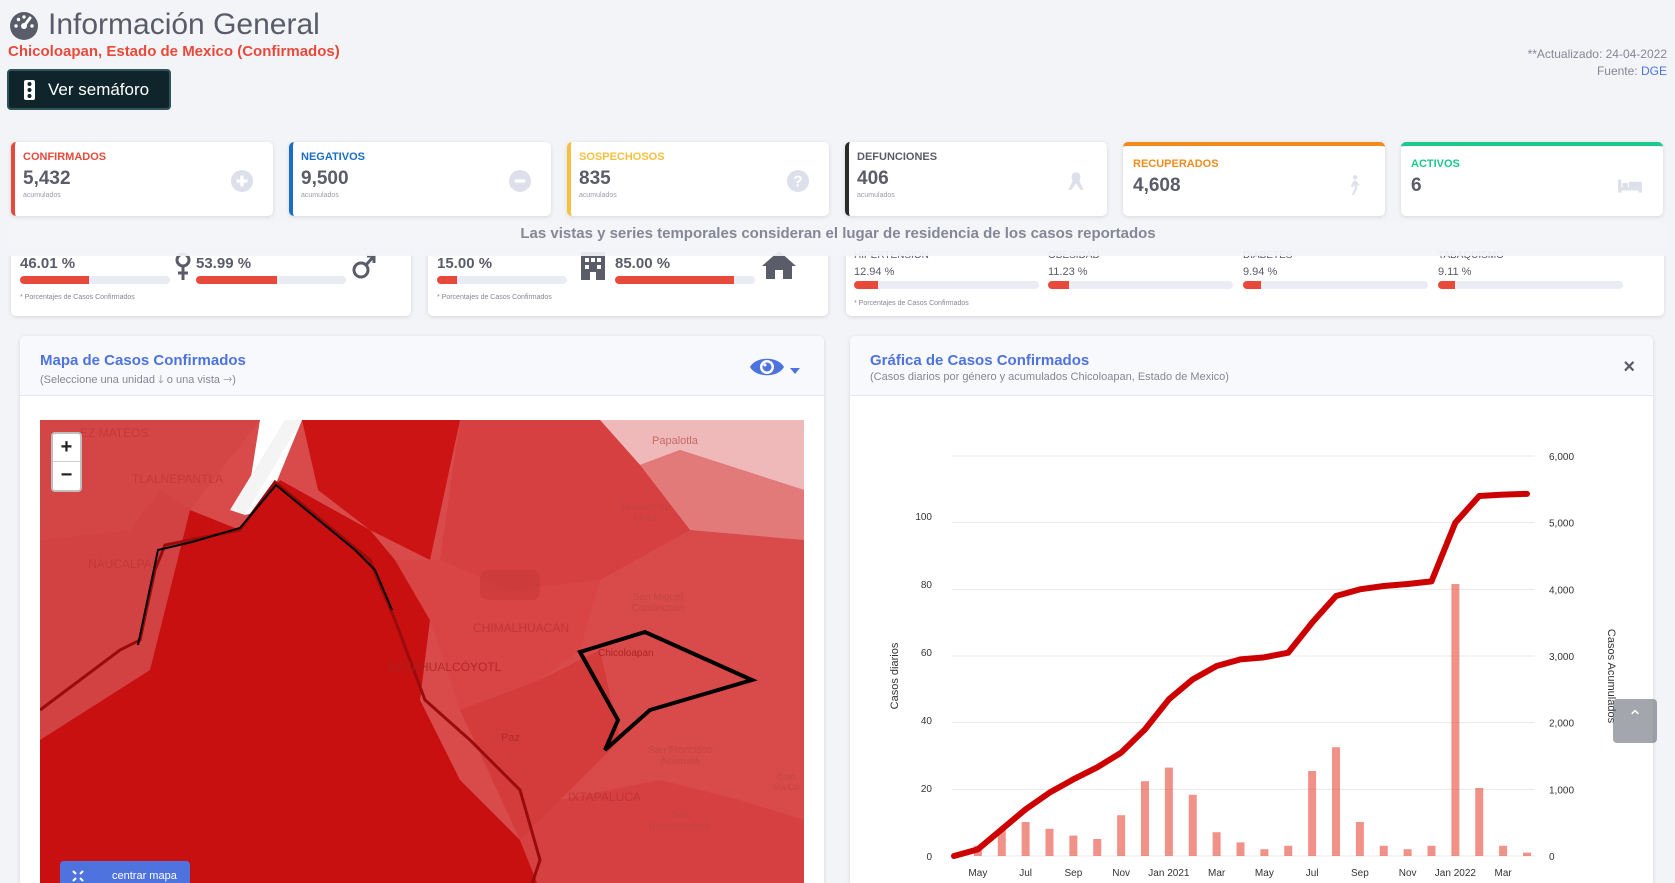  I want to click on condition-bar, so click(1530, 285).